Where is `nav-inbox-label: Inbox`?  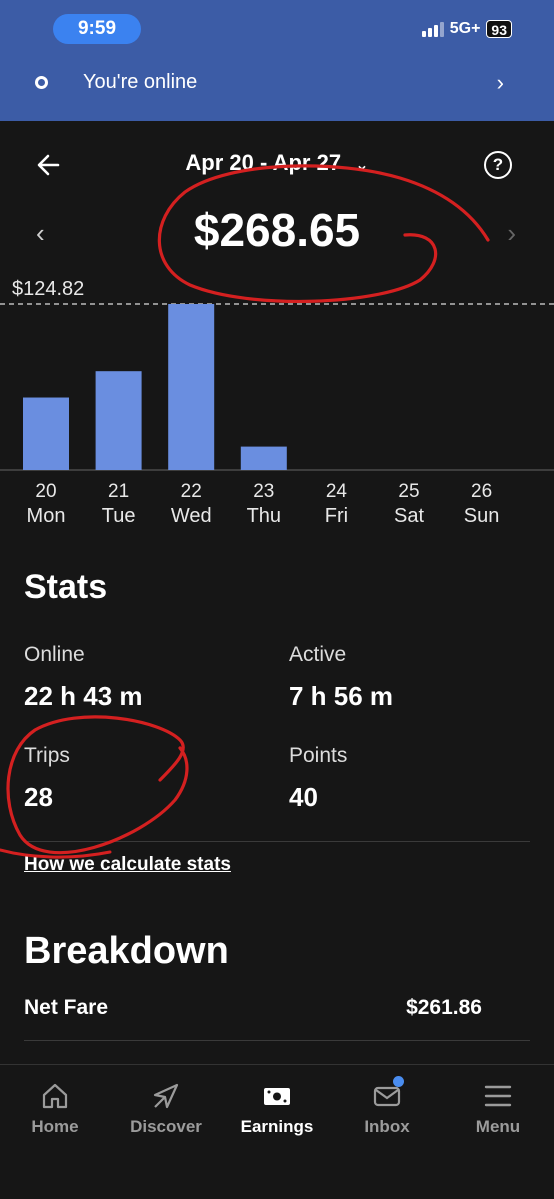
nav-inbox-label: Inbox is located at coordinates (387, 1126).